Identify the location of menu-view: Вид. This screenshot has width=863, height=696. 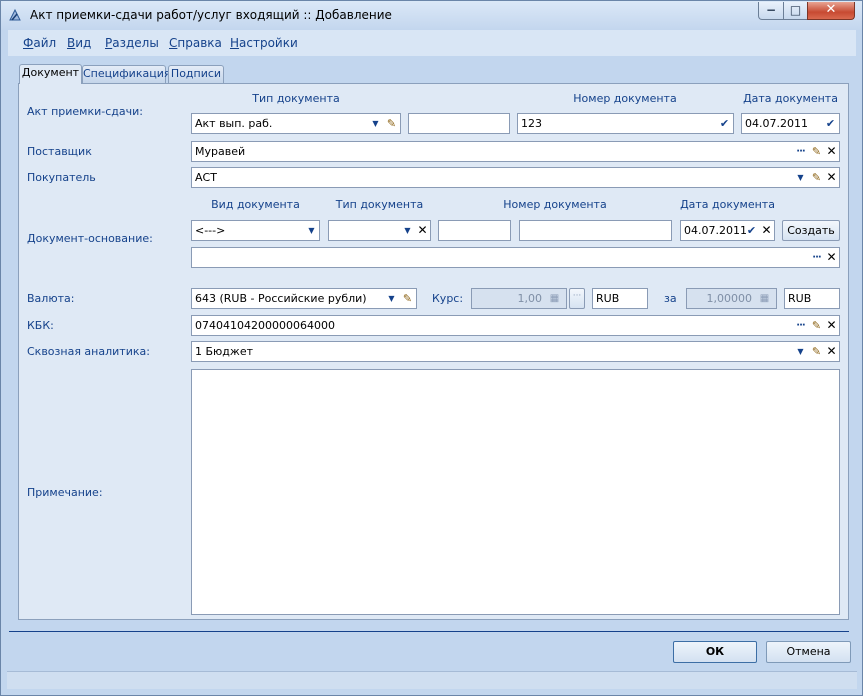
(79, 43).